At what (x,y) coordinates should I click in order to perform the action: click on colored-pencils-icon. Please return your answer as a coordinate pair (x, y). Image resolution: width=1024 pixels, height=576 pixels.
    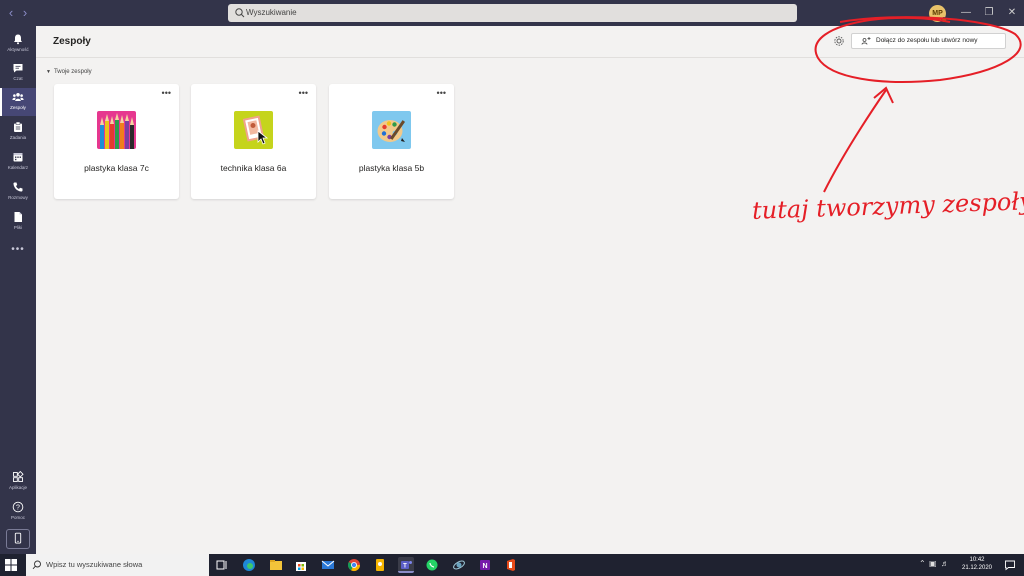
    Looking at the image, I should click on (116, 130).